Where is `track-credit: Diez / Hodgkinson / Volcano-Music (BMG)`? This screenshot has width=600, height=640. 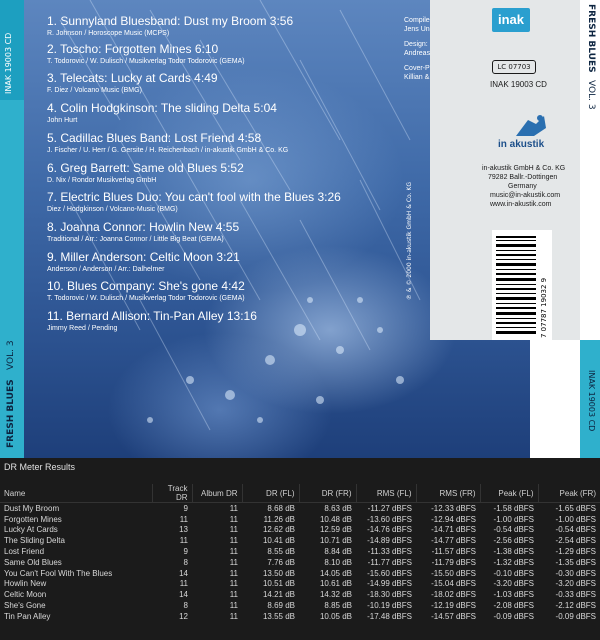
track-credit: Diez / Hodgkinson / Volcano-Music (BMG) is located at coordinates (112, 209).